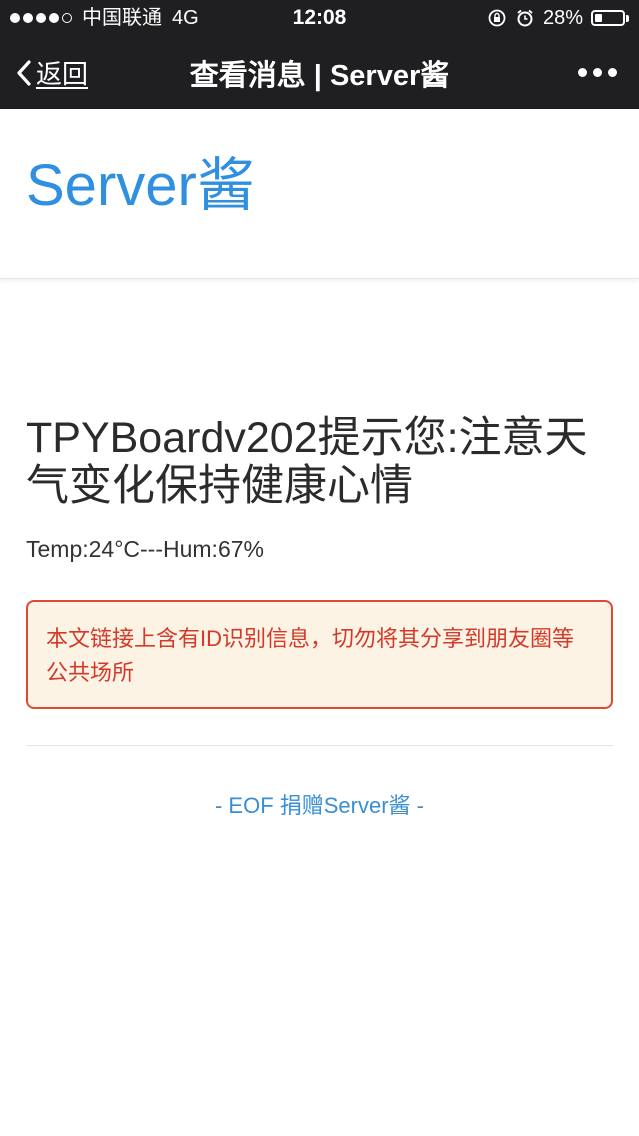  I want to click on site-header: Server酱, so click(319, 194).